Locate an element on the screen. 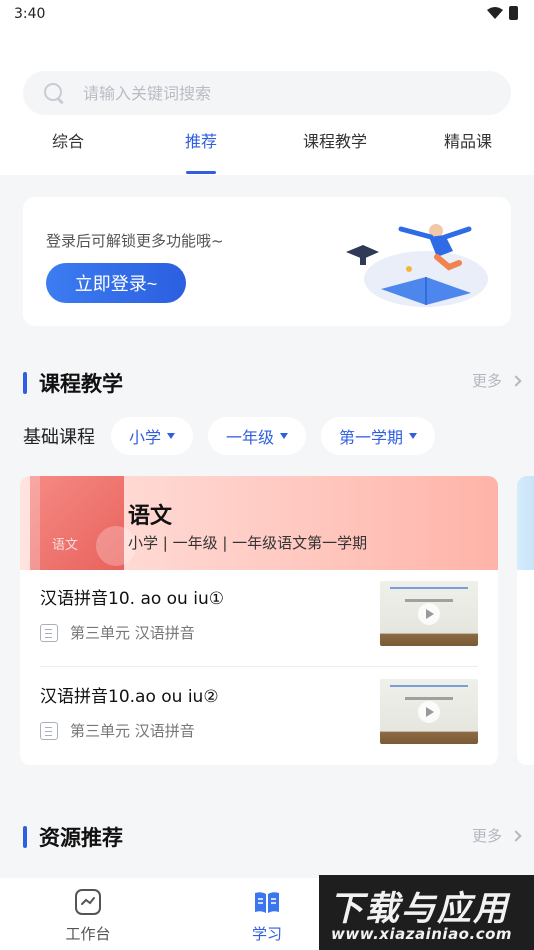 Image resolution: width=534 pixels, height=950 pixels. course-subject: 语文 is located at coordinates (150, 516).